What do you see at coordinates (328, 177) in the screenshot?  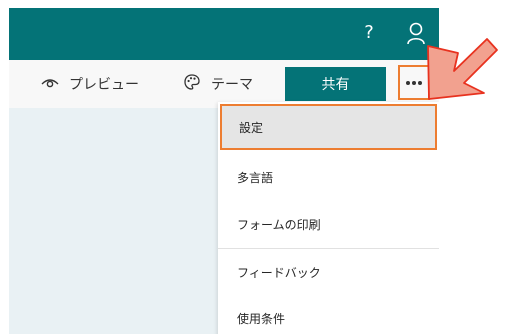 I see `menu-item-multilingual: 多言語` at bounding box center [328, 177].